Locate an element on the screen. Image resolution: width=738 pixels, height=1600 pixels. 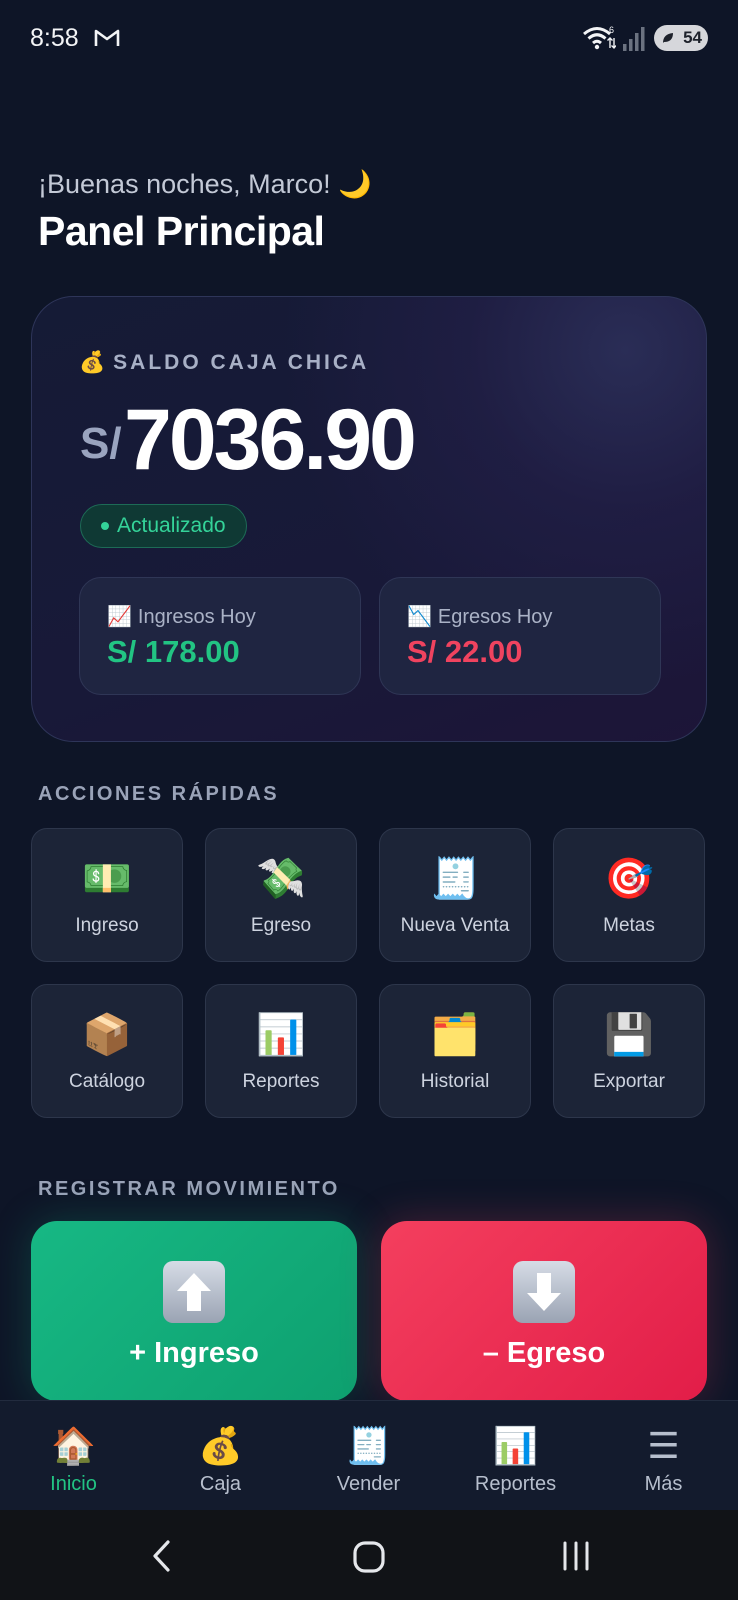
action-label: Egreso is located at coordinates (281, 925).